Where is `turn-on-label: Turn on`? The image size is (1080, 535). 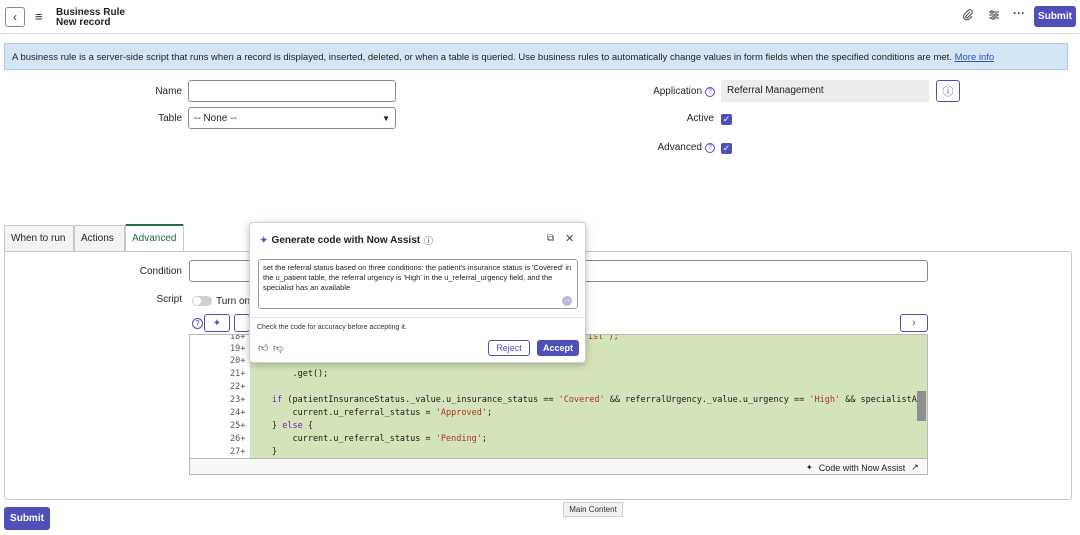
turn-on-label: Turn on is located at coordinates (233, 301).